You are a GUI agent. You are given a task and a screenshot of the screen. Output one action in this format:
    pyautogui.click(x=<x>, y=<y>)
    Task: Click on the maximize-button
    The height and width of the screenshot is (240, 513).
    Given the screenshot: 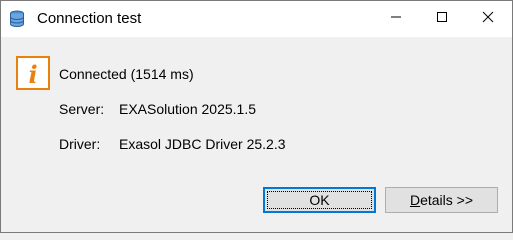 What is the action you would take?
    pyautogui.click(x=442, y=19)
    